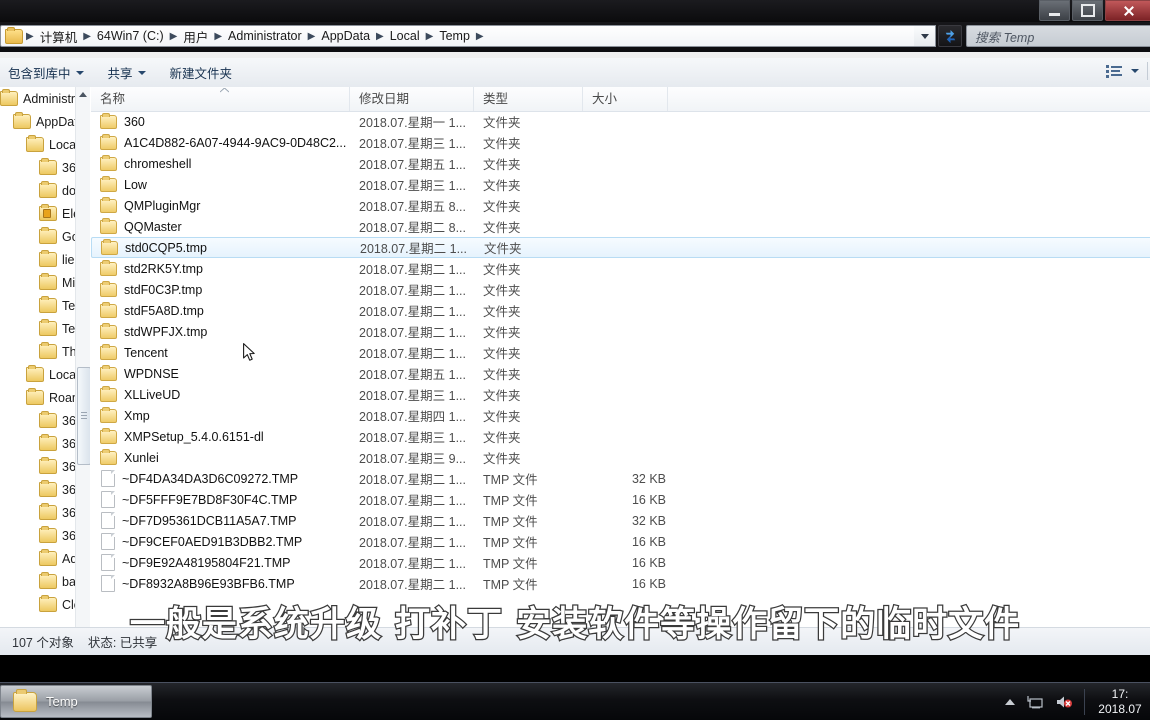 Image resolution: width=1150 pixels, height=720 pixels. Describe the element at coordinates (1087, 10) in the screenshot. I see `maximize-button` at that location.